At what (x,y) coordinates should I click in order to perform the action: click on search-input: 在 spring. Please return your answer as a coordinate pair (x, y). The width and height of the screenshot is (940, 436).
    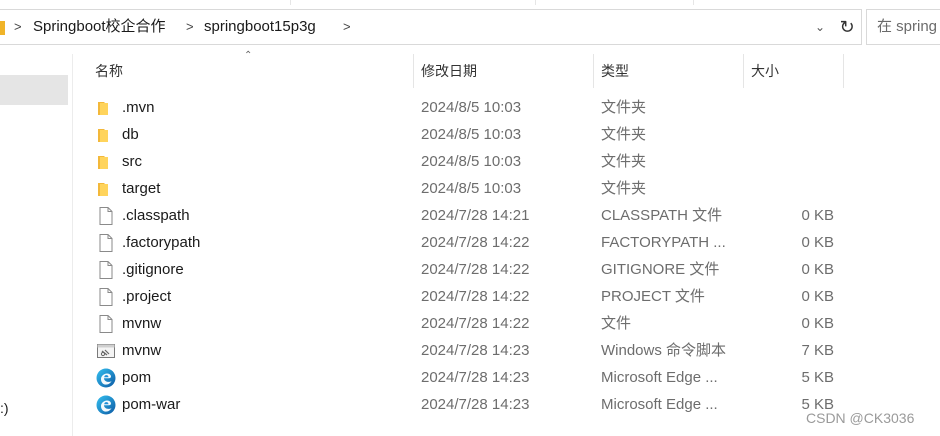
    Looking at the image, I should click on (903, 27).